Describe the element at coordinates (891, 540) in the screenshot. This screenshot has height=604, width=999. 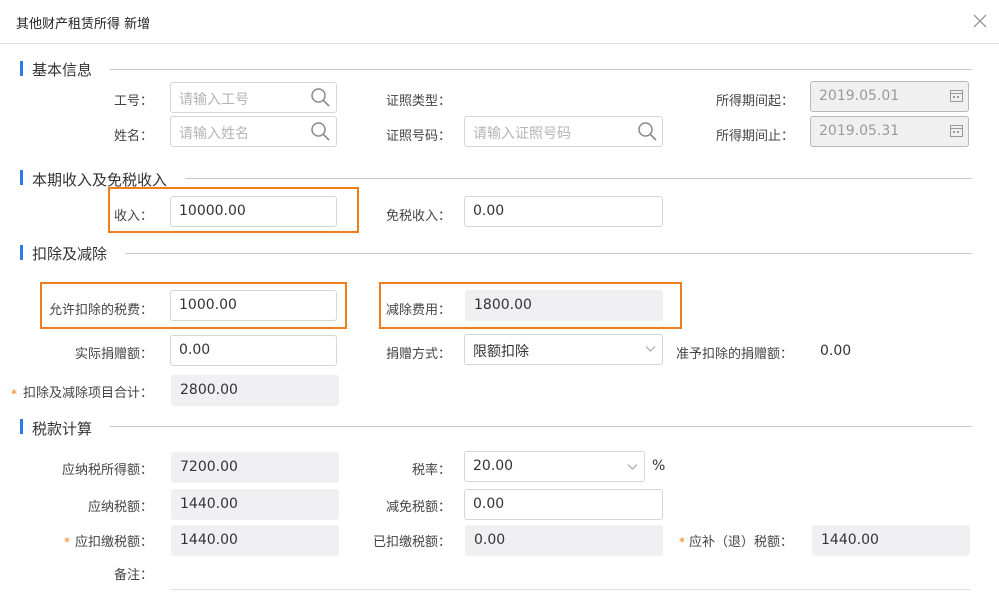
I see `refund-tax-field: 1440.00` at that location.